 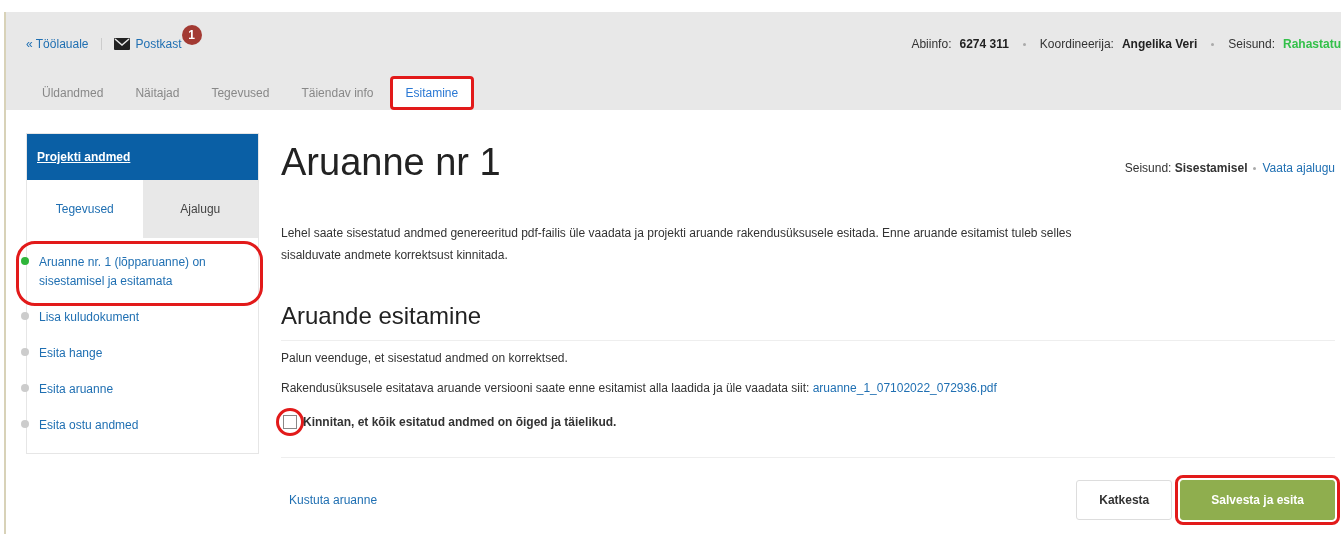 What do you see at coordinates (904, 388) in the screenshot?
I see `pdf-link: aruanne_1_07102022_072936.pdf` at bounding box center [904, 388].